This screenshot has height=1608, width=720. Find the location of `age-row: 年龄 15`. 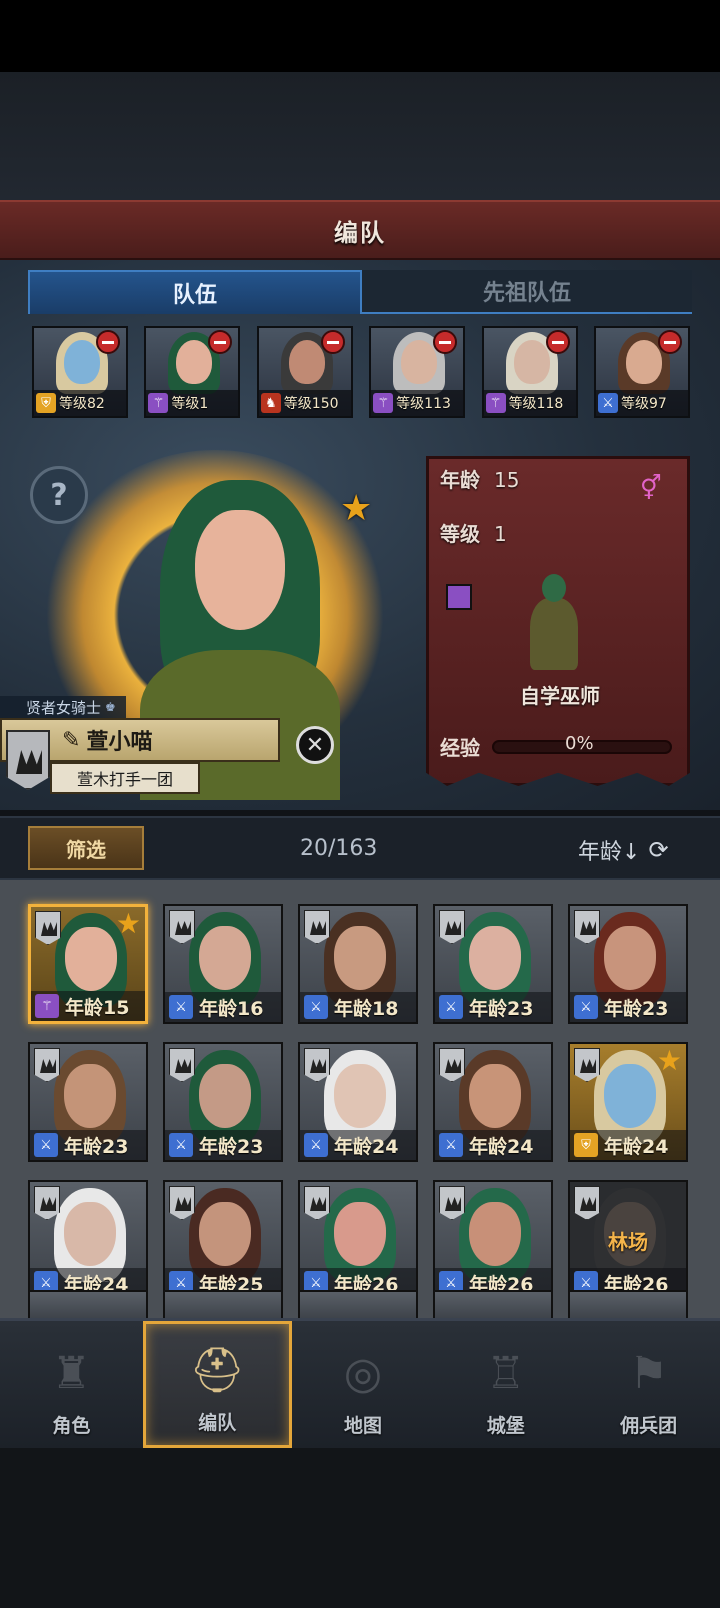

age-row: 年龄 15 is located at coordinates (479, 478).